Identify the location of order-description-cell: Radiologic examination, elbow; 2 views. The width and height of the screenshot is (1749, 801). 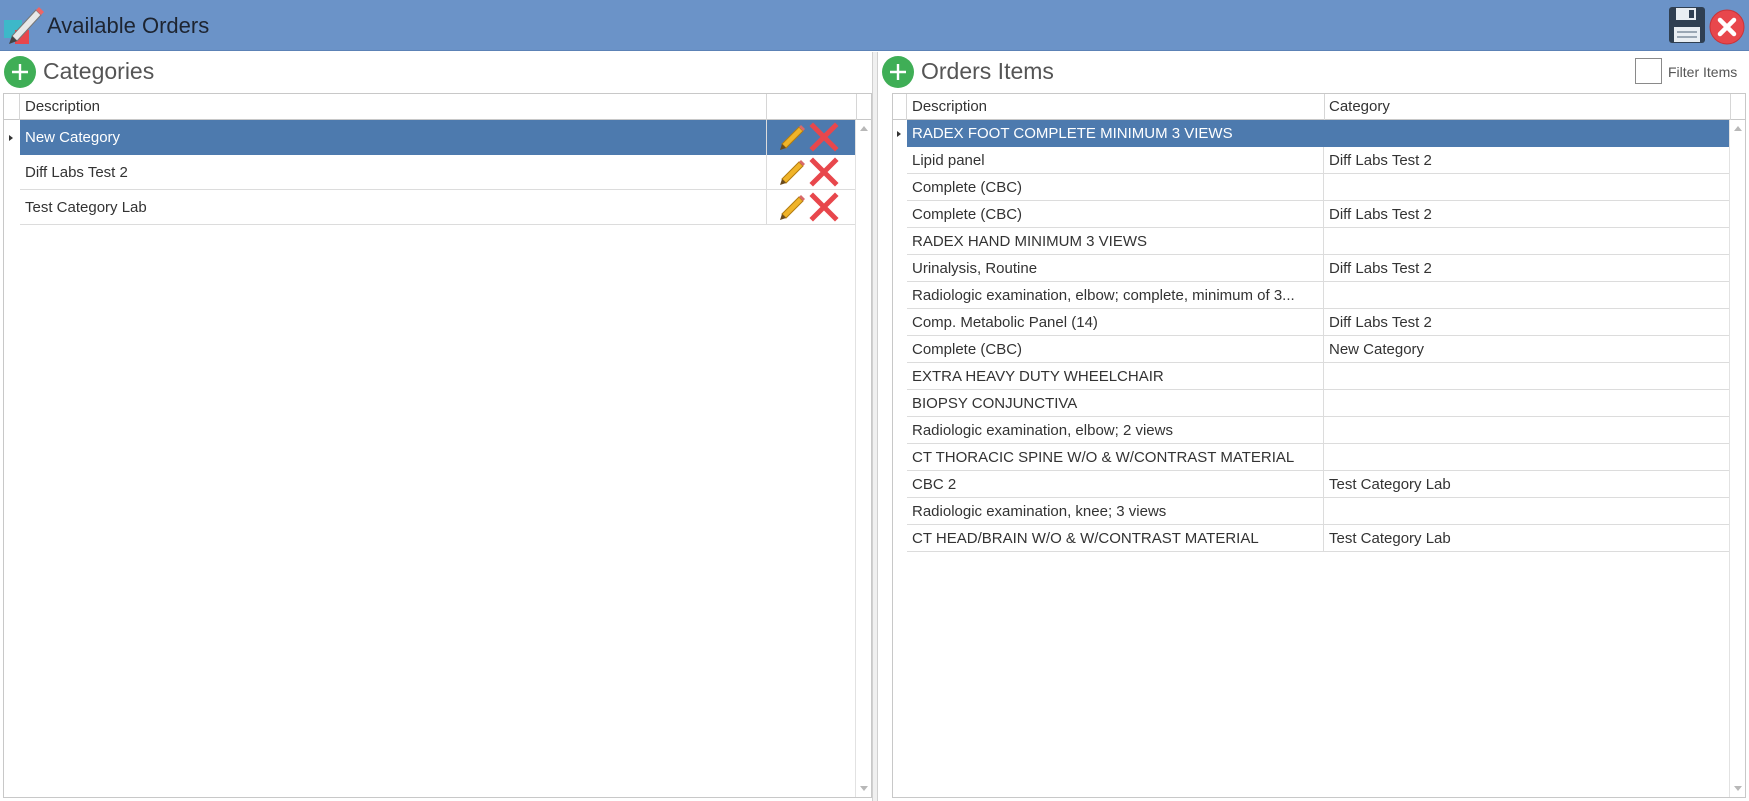
(1115, 430).